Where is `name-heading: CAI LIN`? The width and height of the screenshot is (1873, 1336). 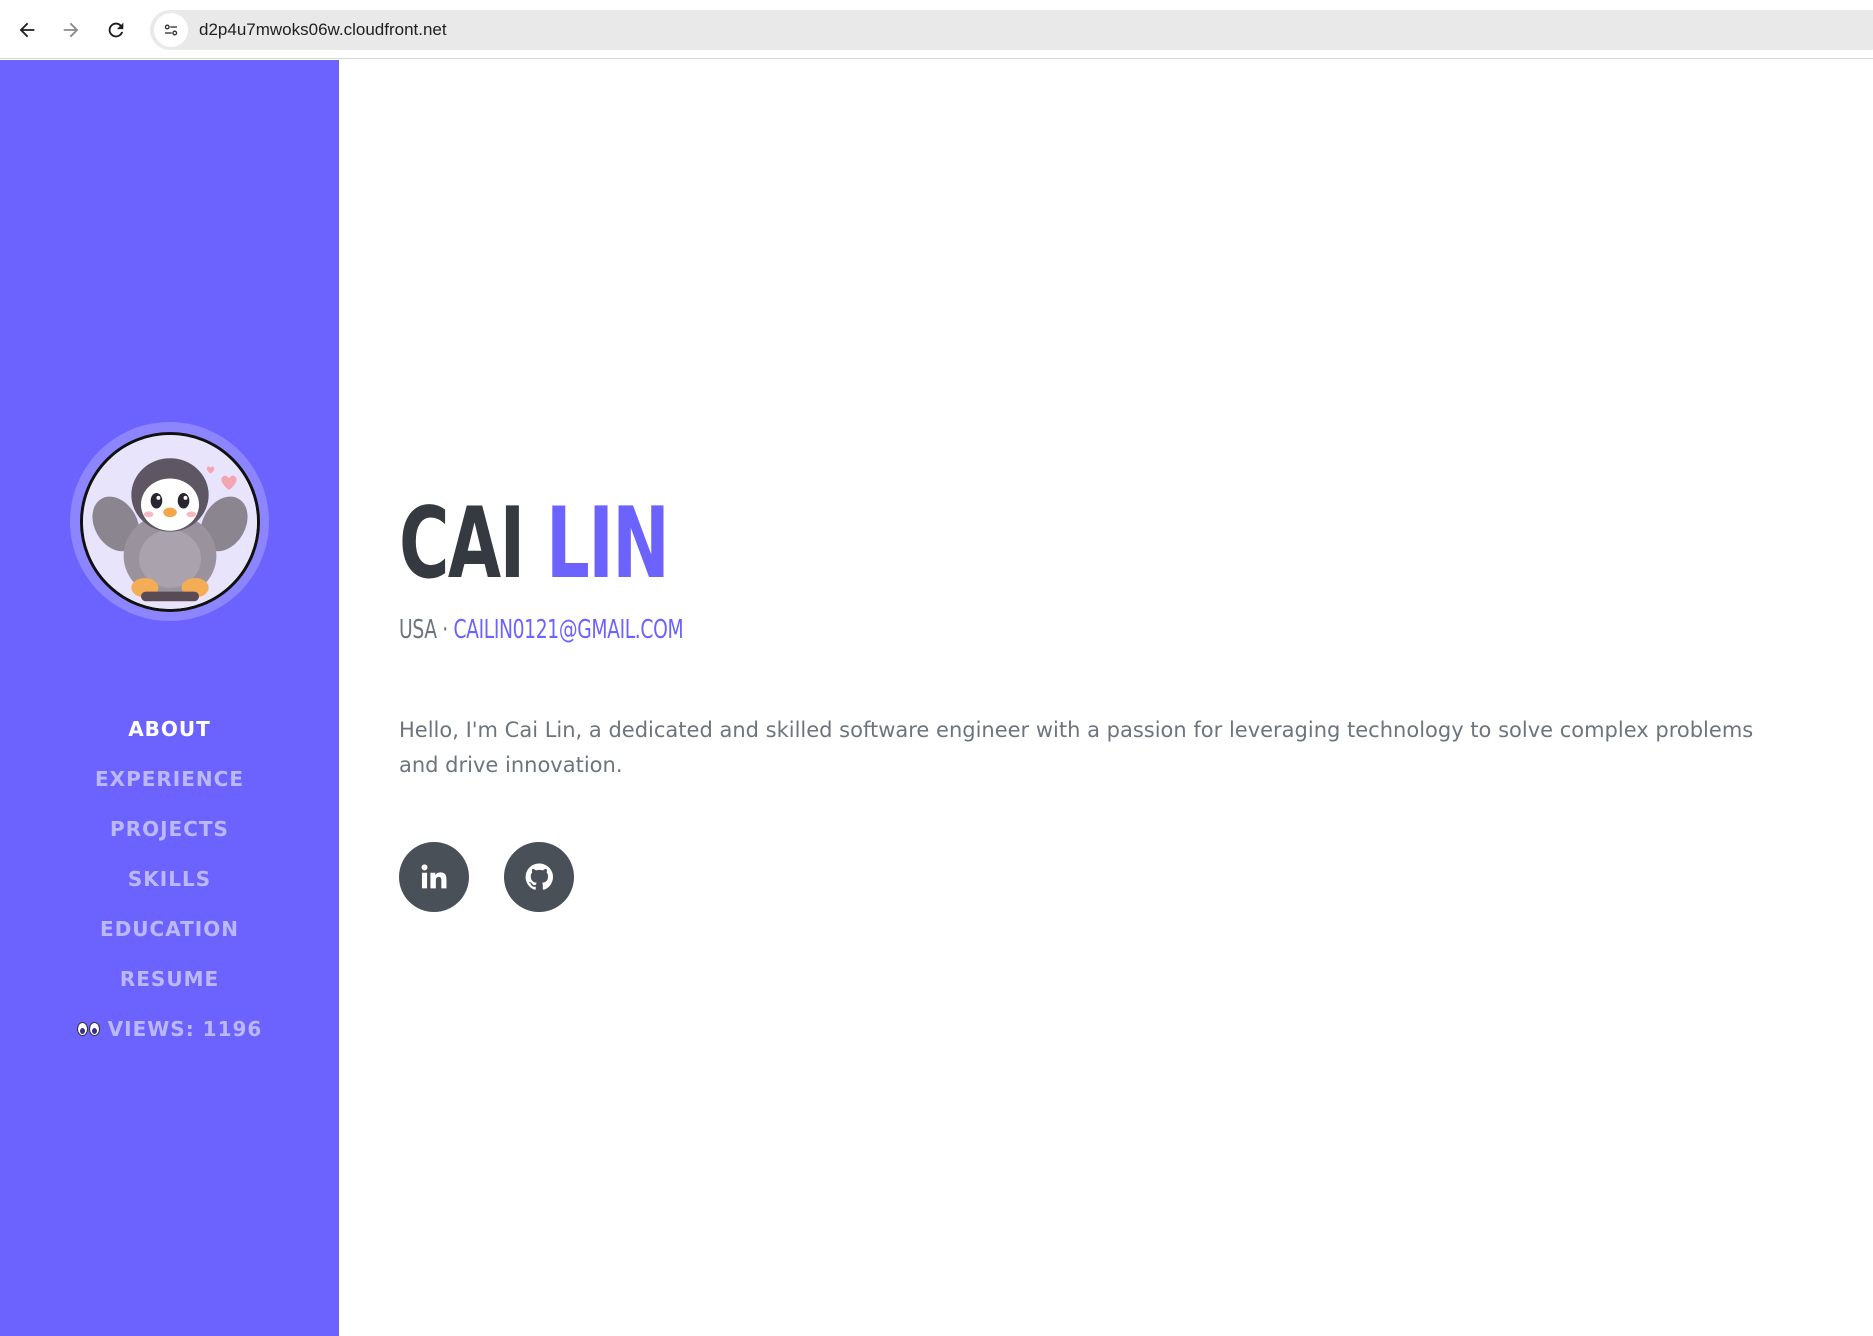
name-heading: CAI LIN is located at coordinates (534, 544).